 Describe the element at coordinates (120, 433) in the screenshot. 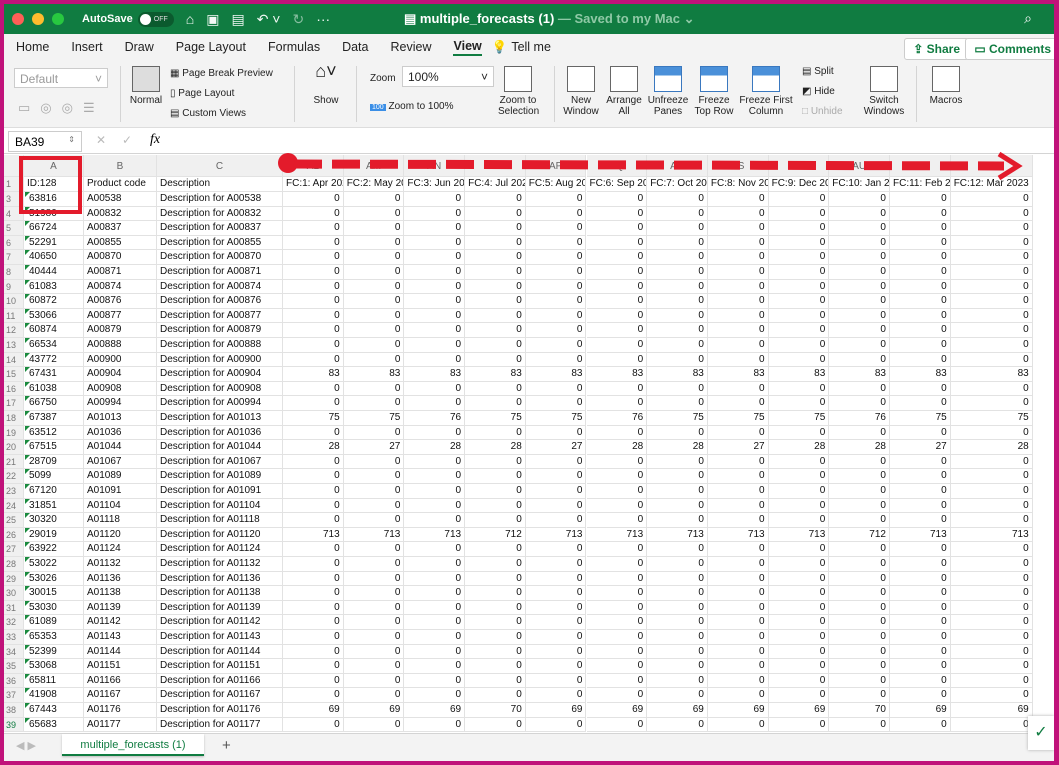

I see `product-code-cell: A01036` at that location.